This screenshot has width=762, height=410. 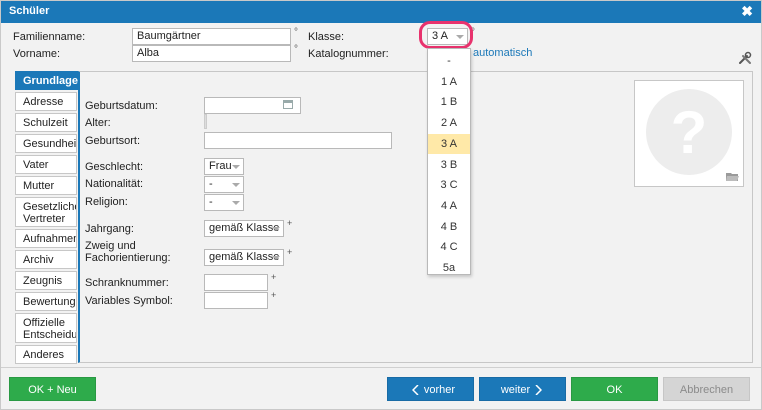 What do you see at coordinates (415, 390) in the screenshot?
I see `chevron-left-icon` at bounding box center [415, 390].